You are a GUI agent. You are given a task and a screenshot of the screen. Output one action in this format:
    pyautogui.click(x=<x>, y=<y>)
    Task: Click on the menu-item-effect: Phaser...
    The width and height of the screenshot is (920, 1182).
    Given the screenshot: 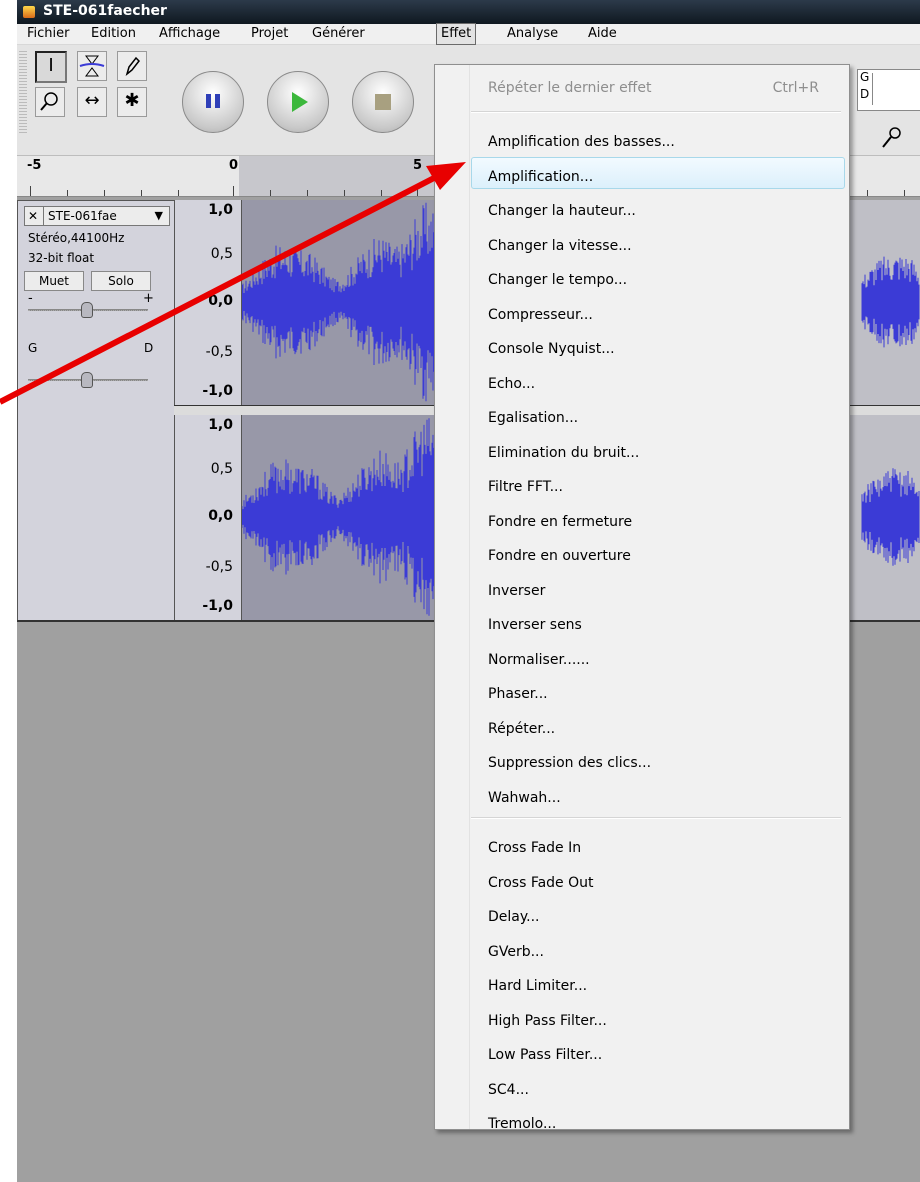 What is the action you would take?
    pyautogui.click(x=518, y=694)
    